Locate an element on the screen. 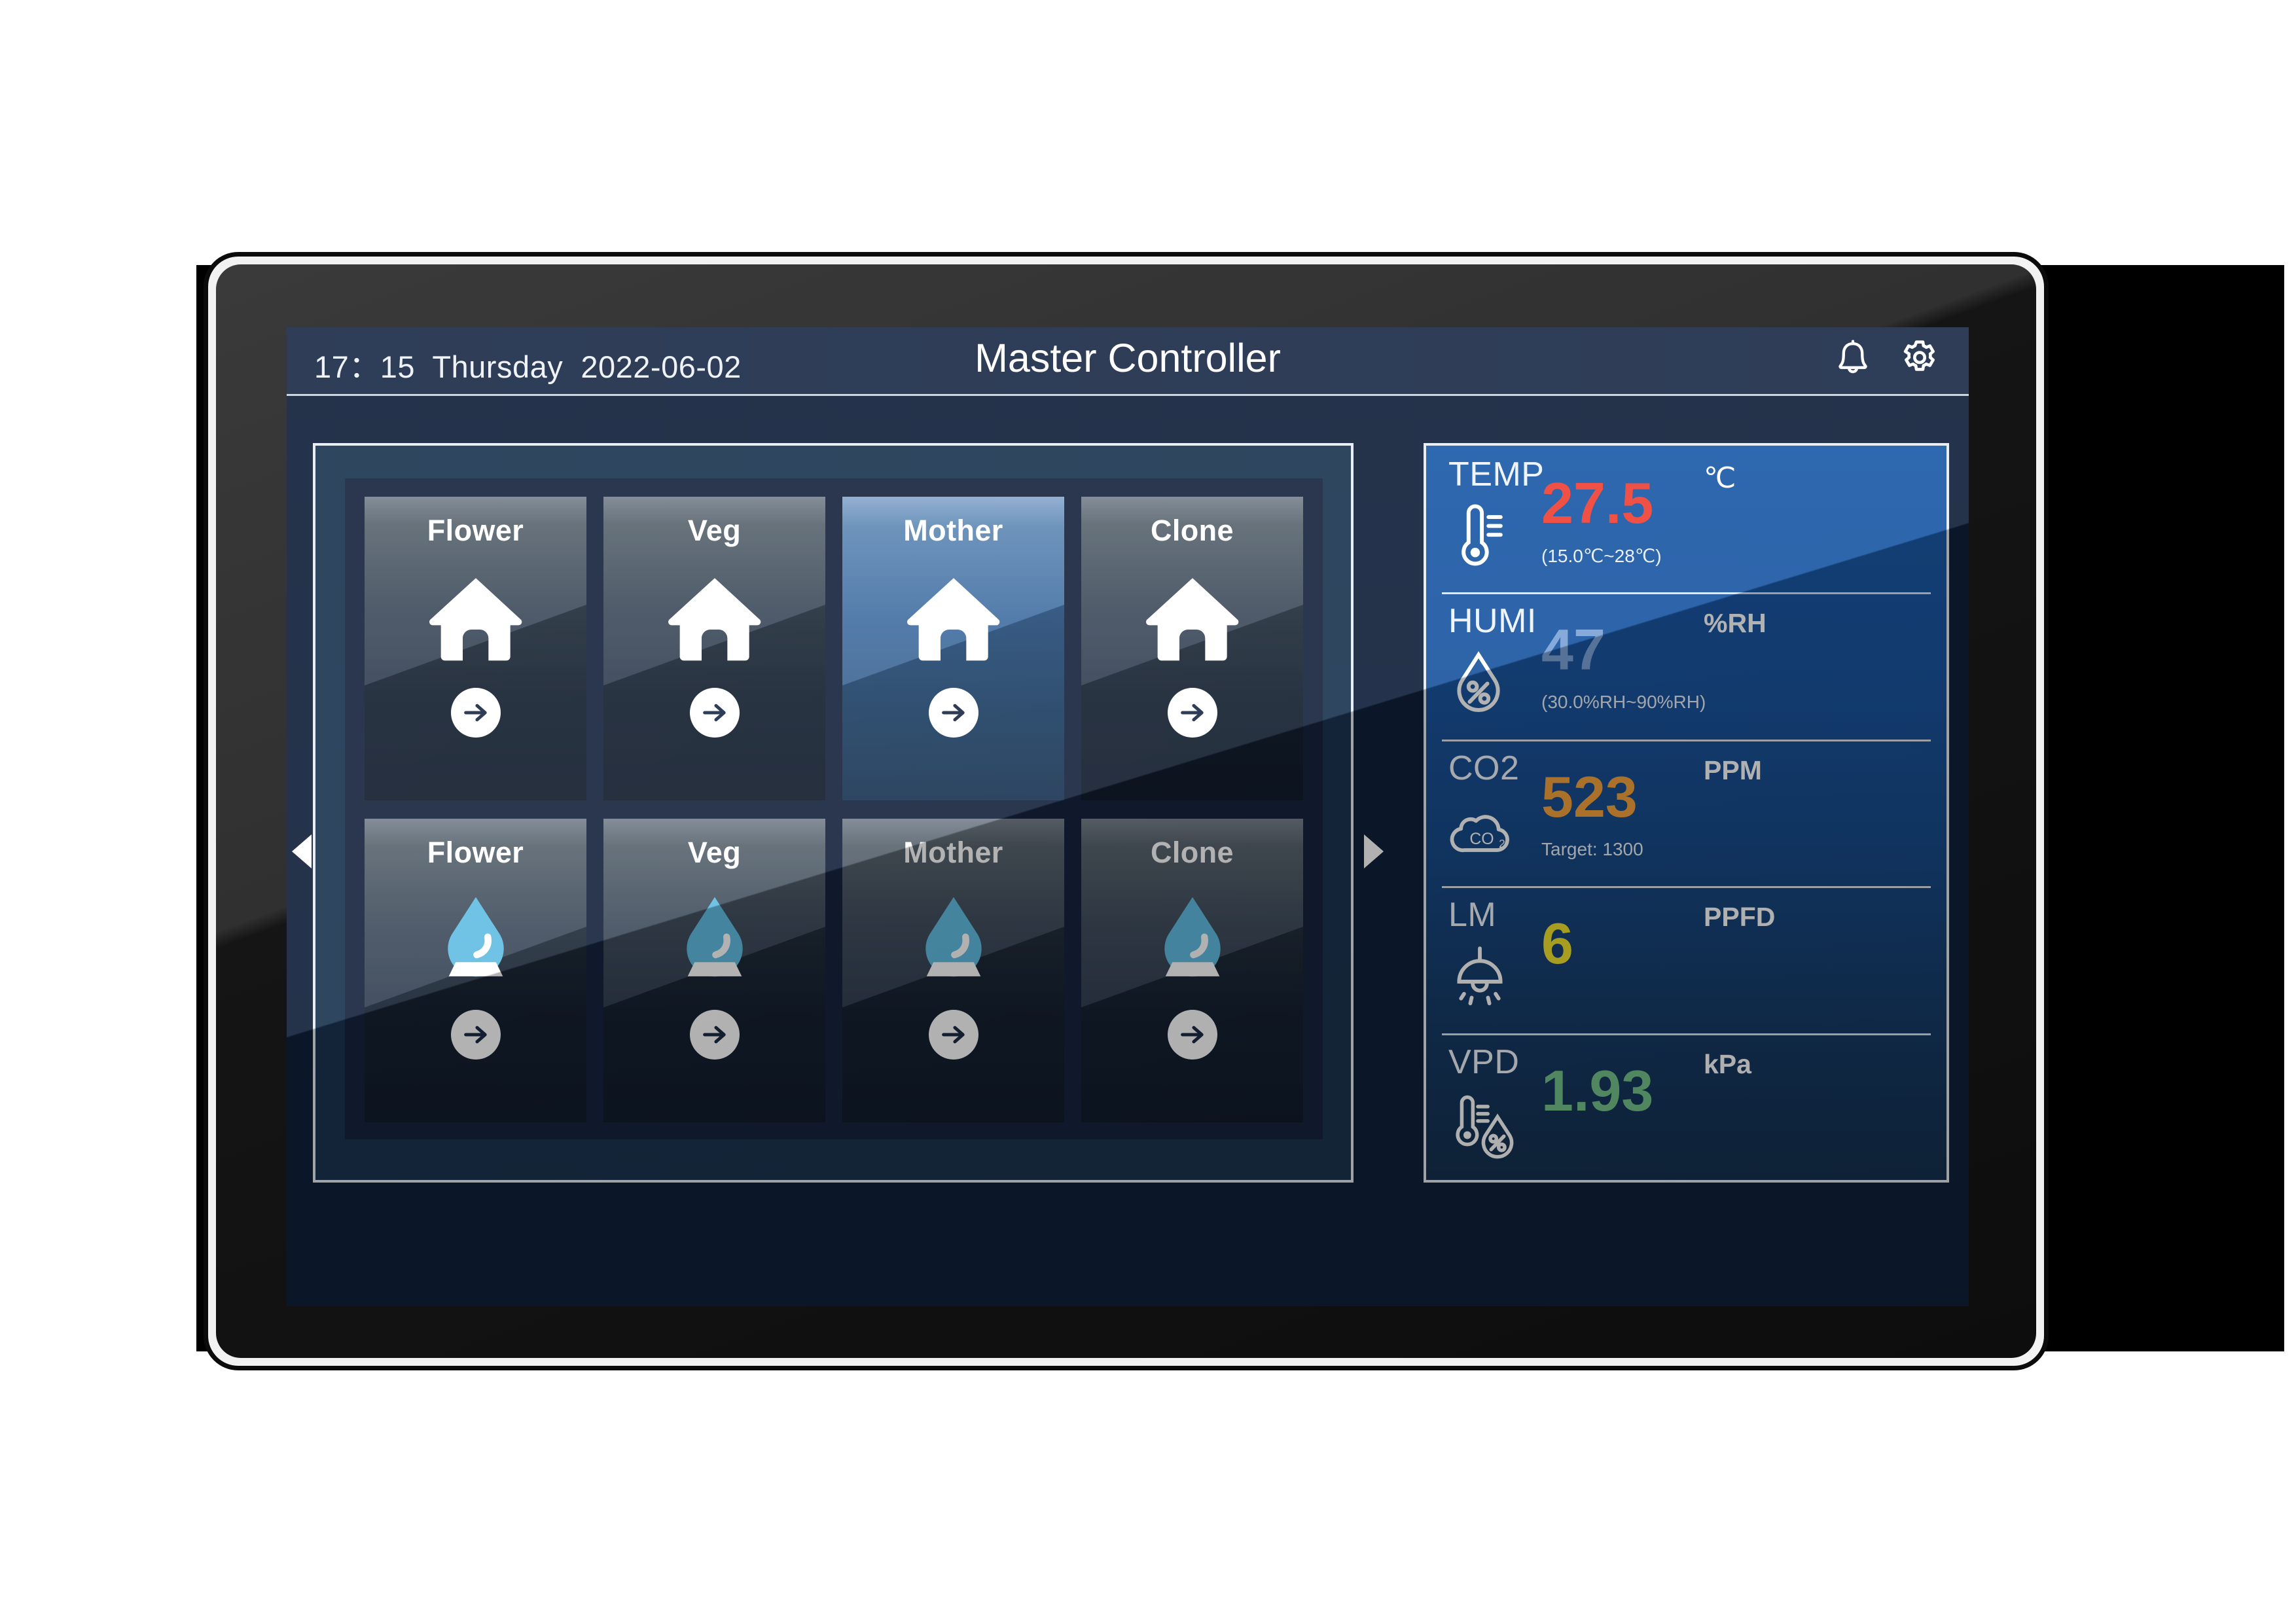 This screenshot has height=1623, width=2296. sensor-row-co2: CO2 CO 2 523 PPM Target: 1300 is located at coordinates (1686, 813).